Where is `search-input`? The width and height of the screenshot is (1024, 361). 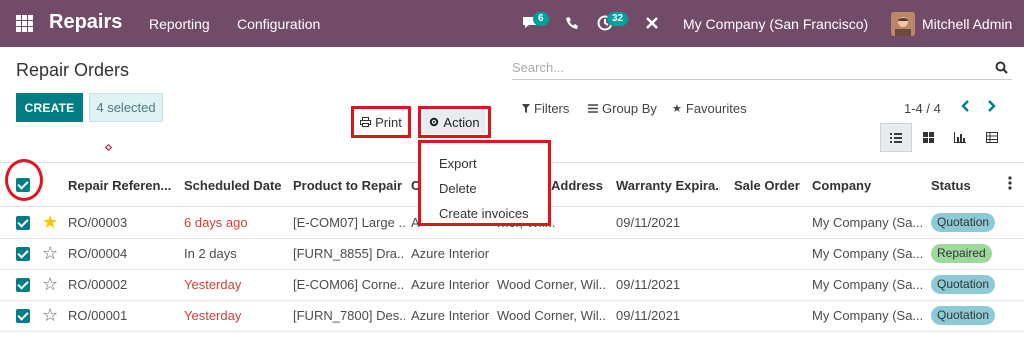 search-input is located at coordinates (747, 67).